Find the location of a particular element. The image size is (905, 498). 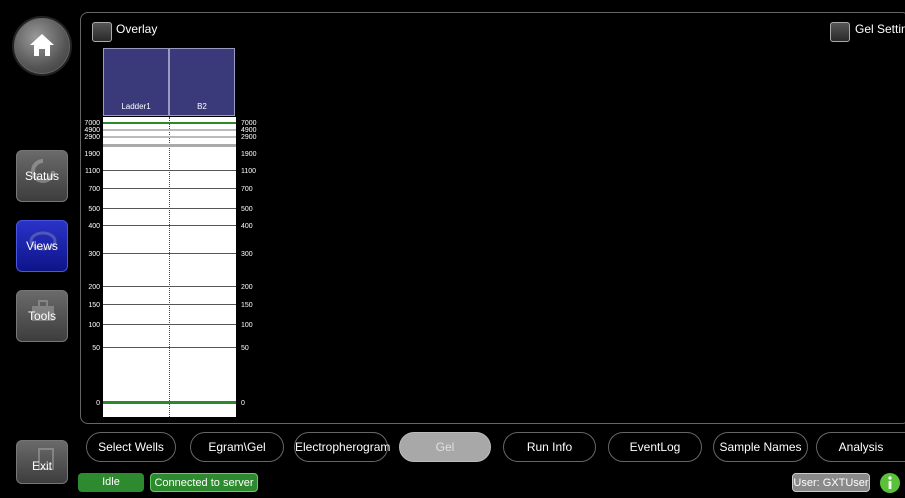

exit-label: Exit is located at coordinates (41, 466).